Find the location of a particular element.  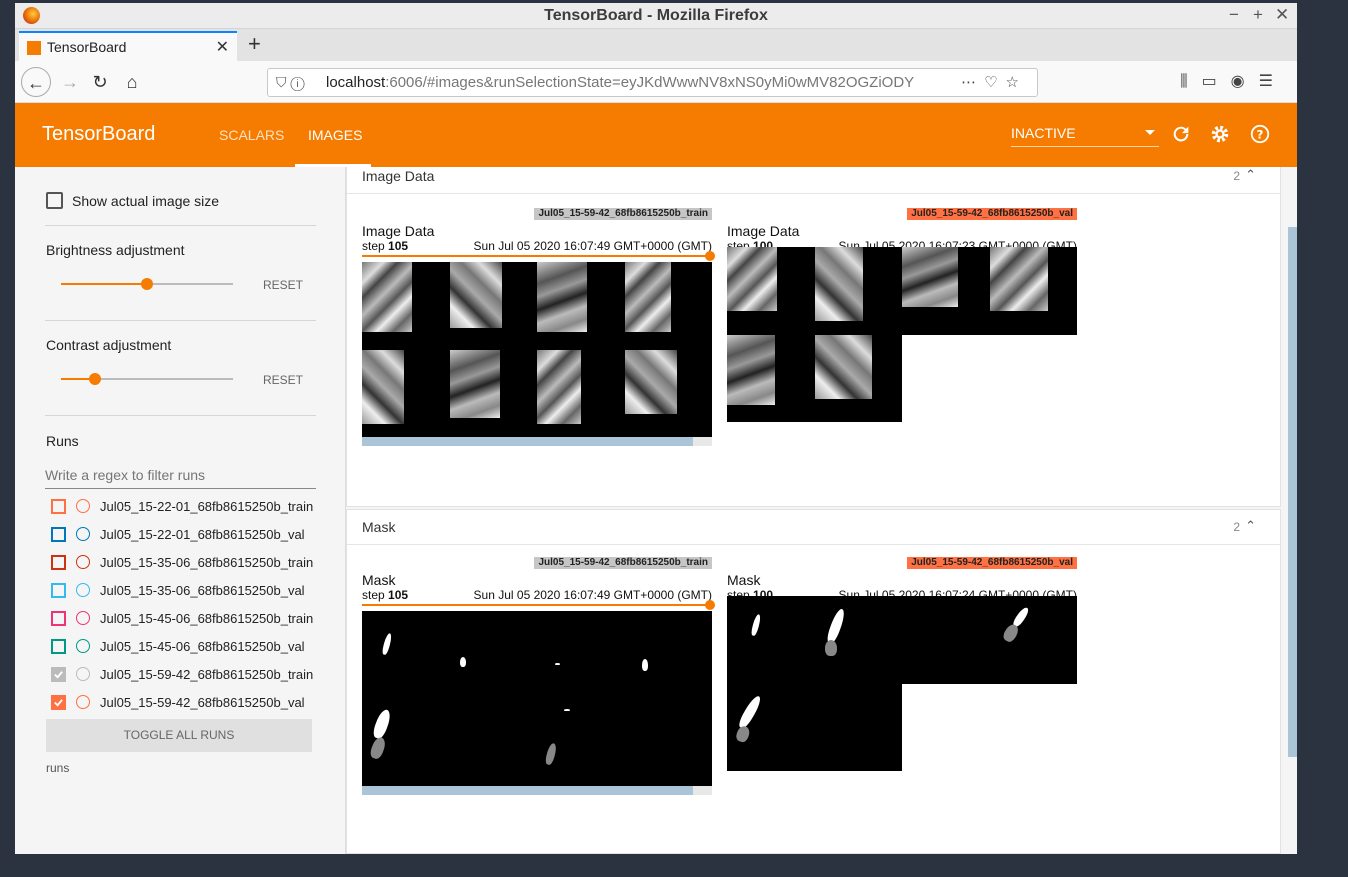

run-label: Jul05_15-45-06_68fb8615250b_train is located at coordinates (207, 618).